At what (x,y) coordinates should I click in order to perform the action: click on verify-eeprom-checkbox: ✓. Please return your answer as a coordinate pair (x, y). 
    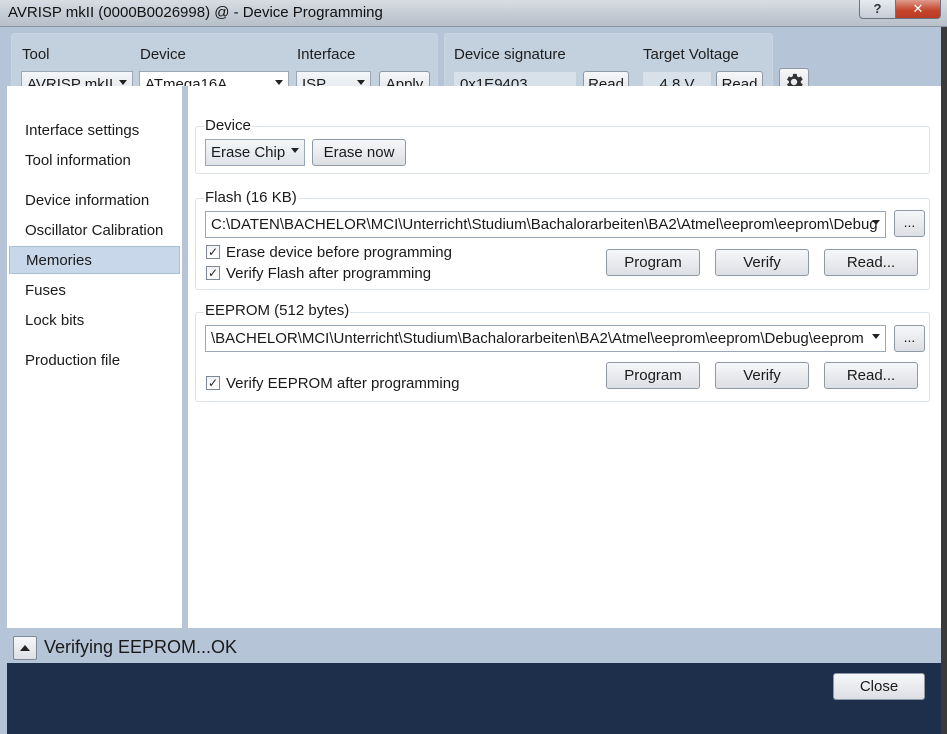
    Looking at the image, I should click on (213, 383).